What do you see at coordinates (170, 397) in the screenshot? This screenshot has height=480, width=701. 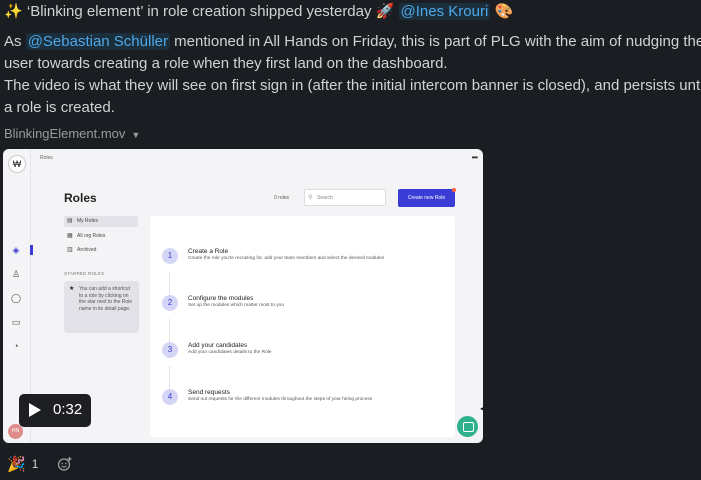 I see `step-number: 4` at bounding box center [170, 397].